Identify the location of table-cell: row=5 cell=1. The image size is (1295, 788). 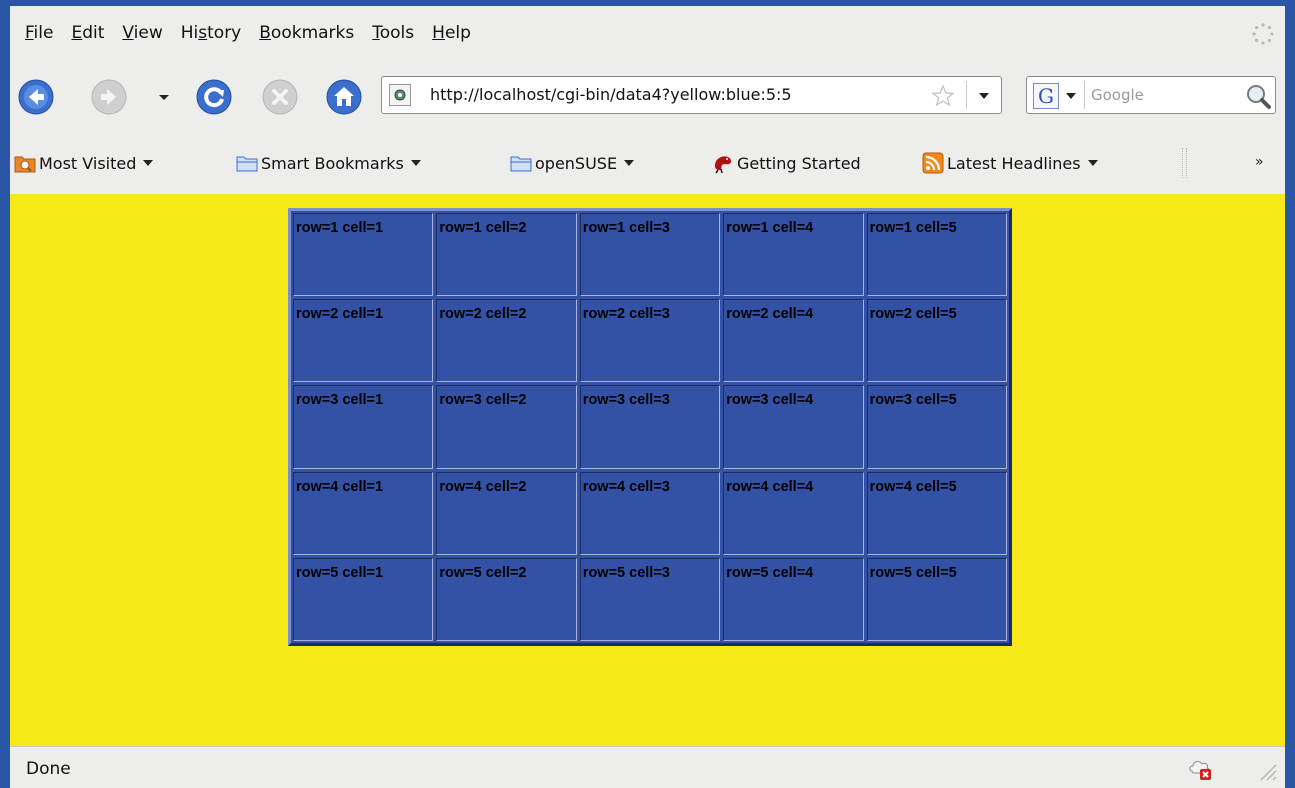
(363, 599).